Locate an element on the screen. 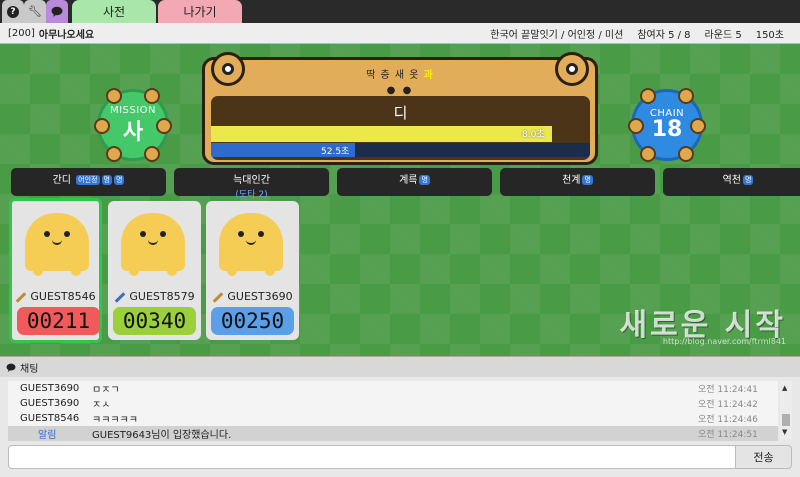 This screenshot has width=800, height=477. player-card: GUEST8546 00211 is located at coordinates (55, 270).